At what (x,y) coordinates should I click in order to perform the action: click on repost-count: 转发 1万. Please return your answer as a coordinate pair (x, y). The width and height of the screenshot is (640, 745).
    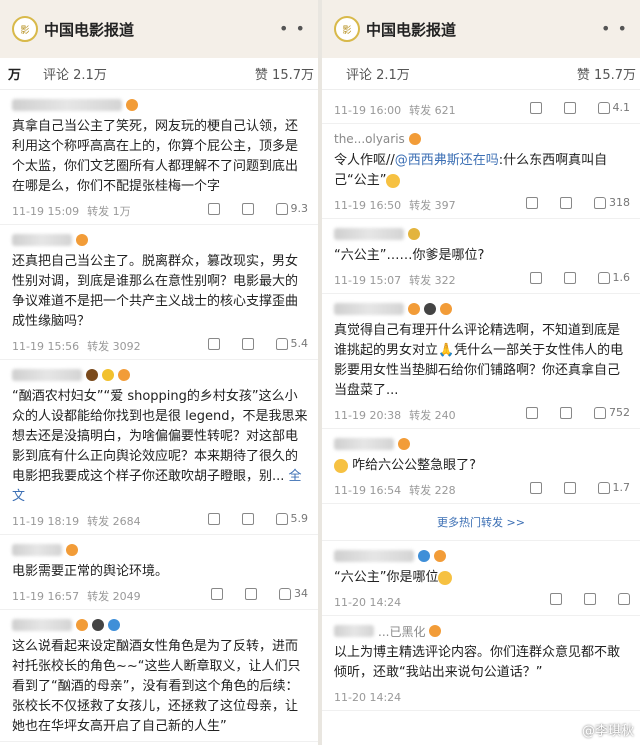
    Looking at the image, I should click on (109, 211).